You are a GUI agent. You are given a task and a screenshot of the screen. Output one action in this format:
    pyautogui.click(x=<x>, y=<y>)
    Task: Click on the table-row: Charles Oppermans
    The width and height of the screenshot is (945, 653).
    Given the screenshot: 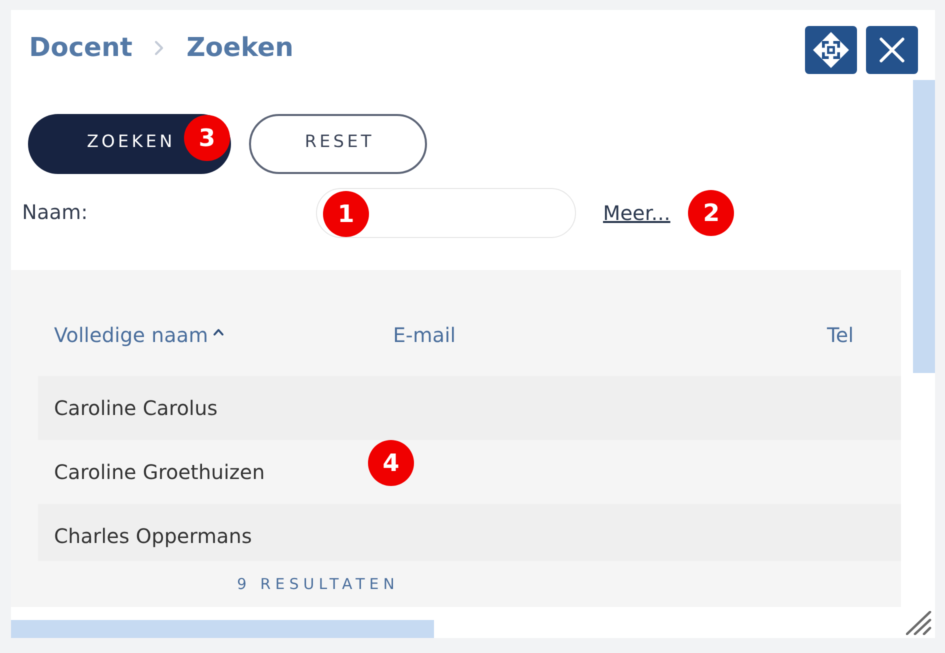 What is the action you would take?
    pyautogui.click(x=469, y=532)
    